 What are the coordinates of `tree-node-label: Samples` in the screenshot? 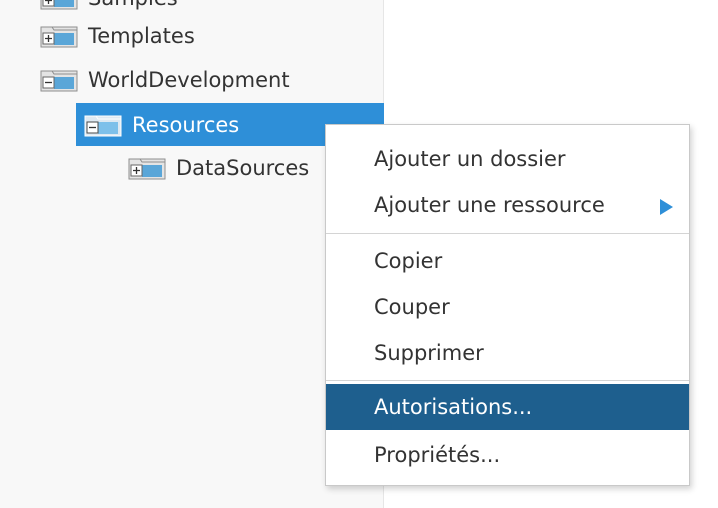 It's located at (133, 5).